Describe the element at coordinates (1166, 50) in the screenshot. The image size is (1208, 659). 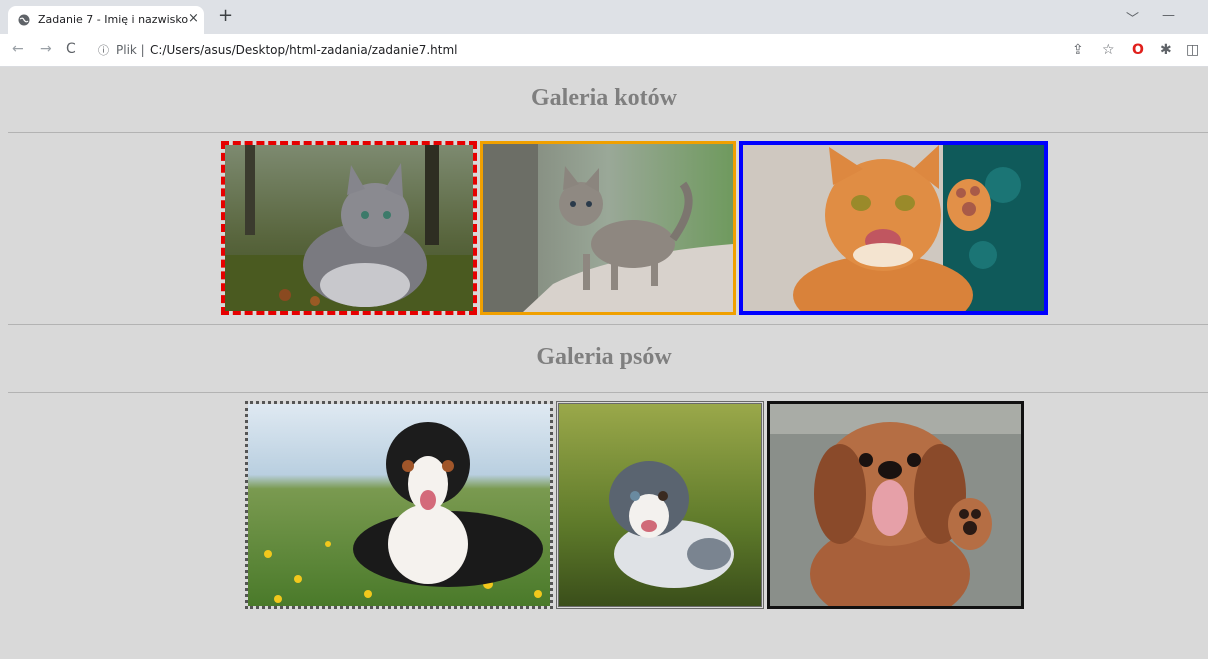
I see `extensions-icon: ✱` at that location.